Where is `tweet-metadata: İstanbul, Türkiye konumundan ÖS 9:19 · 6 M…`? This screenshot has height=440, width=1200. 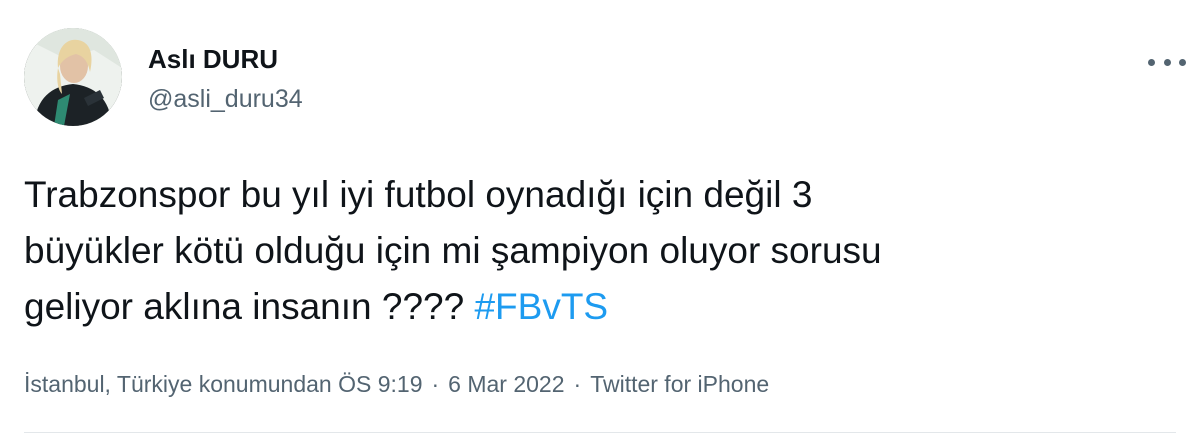 tweet-metadata: İstanbul, Türkiye konumundan ÖS 9:19 · 6 M… is located at coordinates (396, 384).